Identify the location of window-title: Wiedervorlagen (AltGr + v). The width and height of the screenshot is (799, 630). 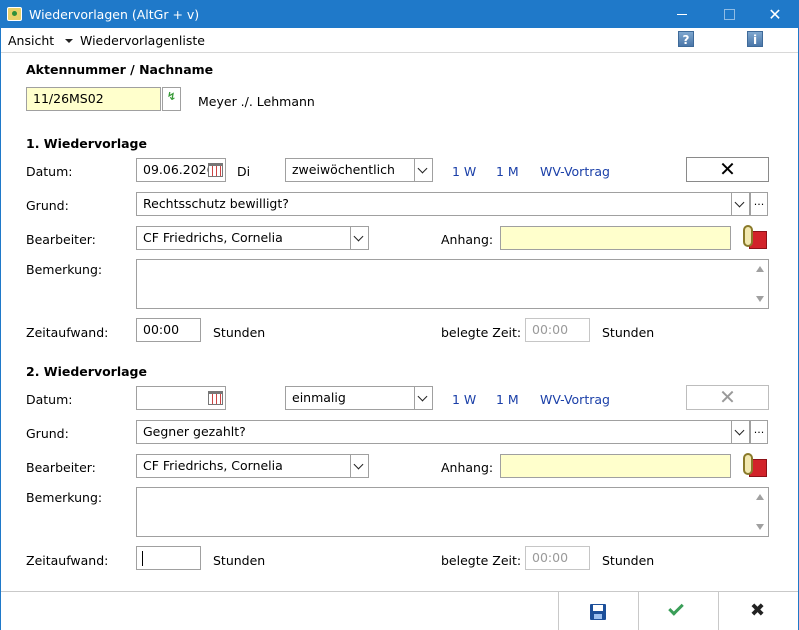
(114, 14).